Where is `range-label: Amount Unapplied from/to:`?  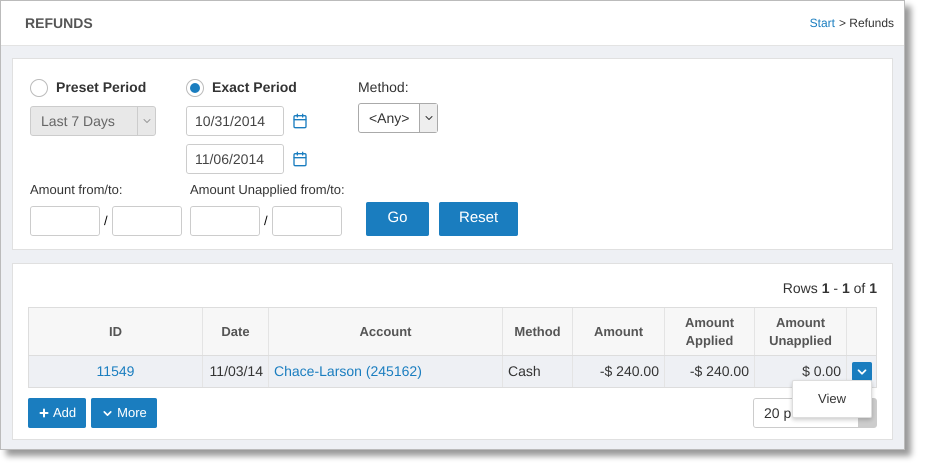 range-label: Amount Unapplied from/to: is located at coordinates (268, 190).